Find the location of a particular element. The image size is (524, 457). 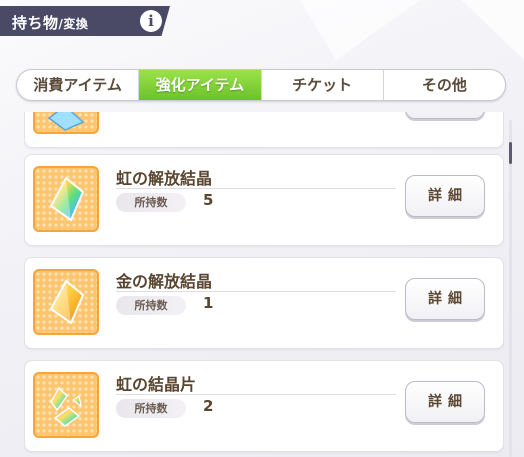

tab-enhancement-items: 強化アイテム is located at coordinates (199, 85).